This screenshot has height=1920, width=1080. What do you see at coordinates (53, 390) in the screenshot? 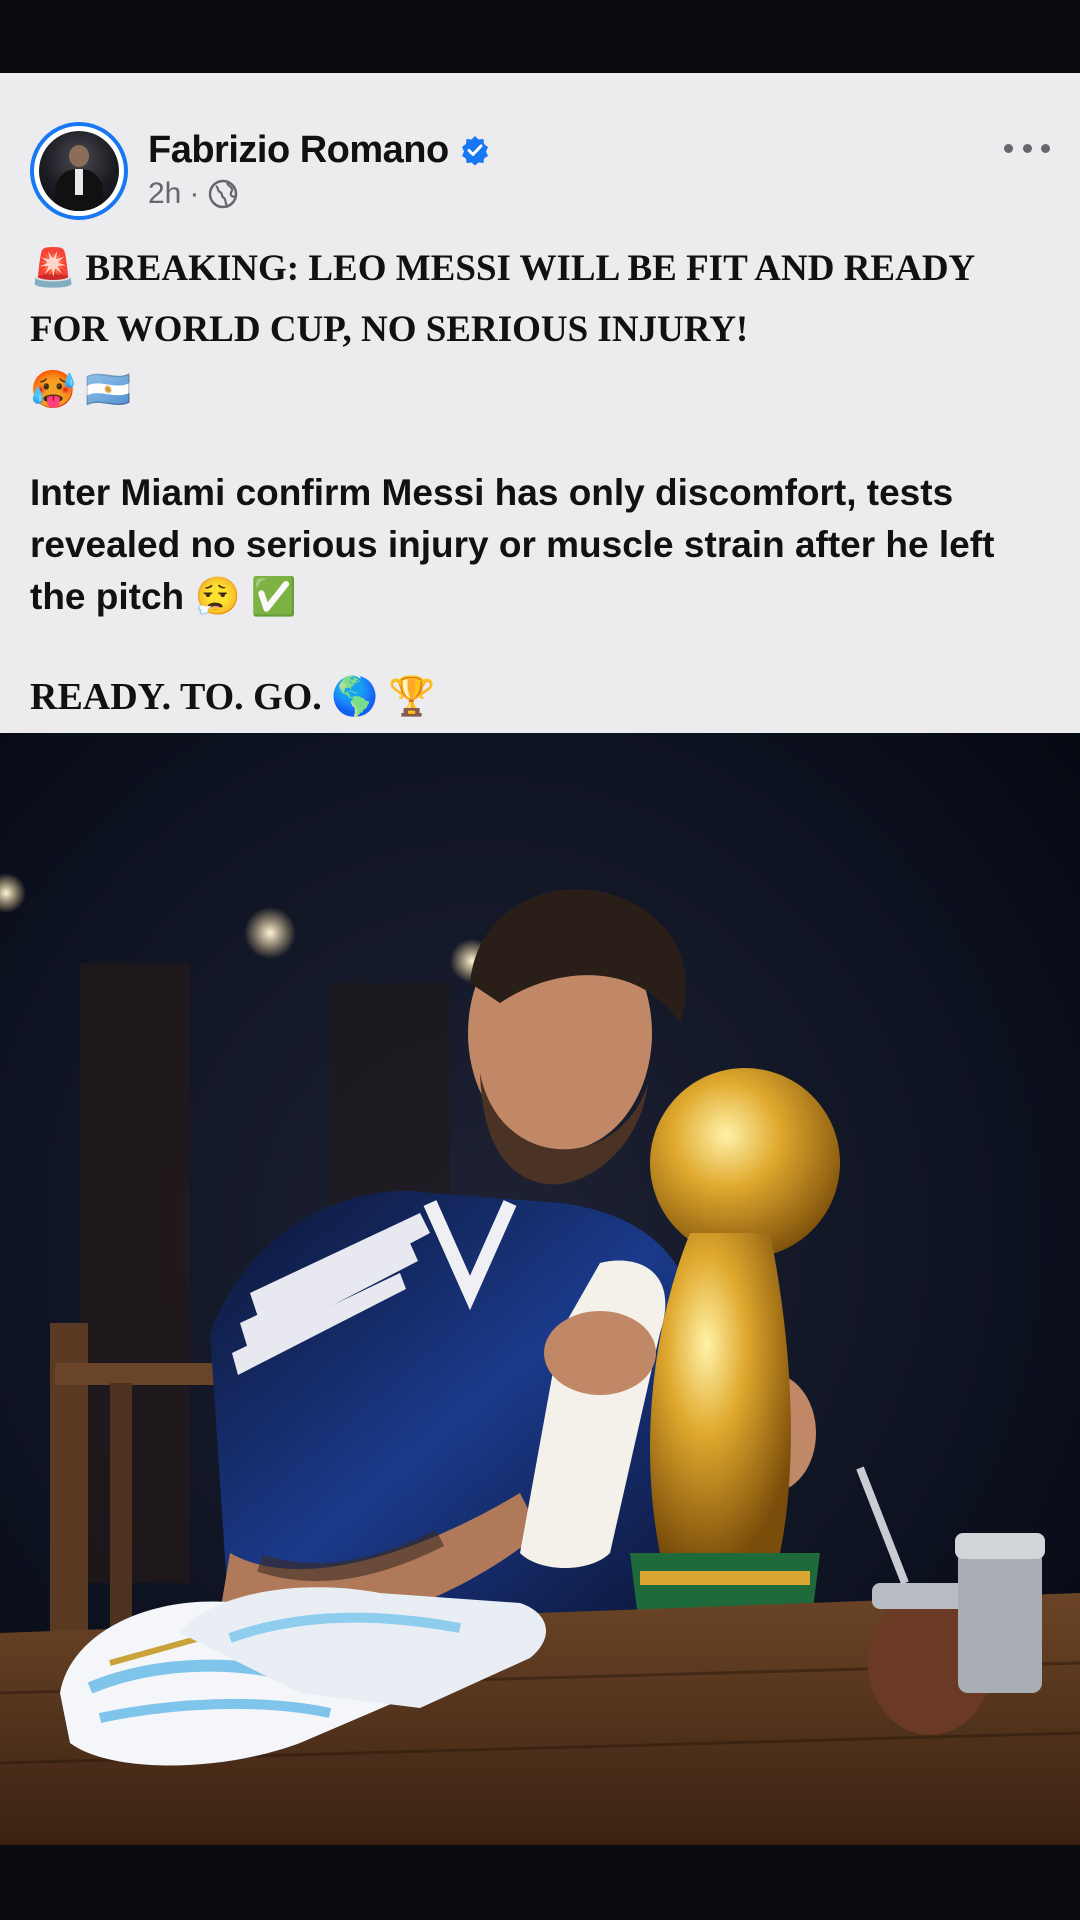
I see `hot-face-emoji: 🥵` at bounding box center [53, 390].